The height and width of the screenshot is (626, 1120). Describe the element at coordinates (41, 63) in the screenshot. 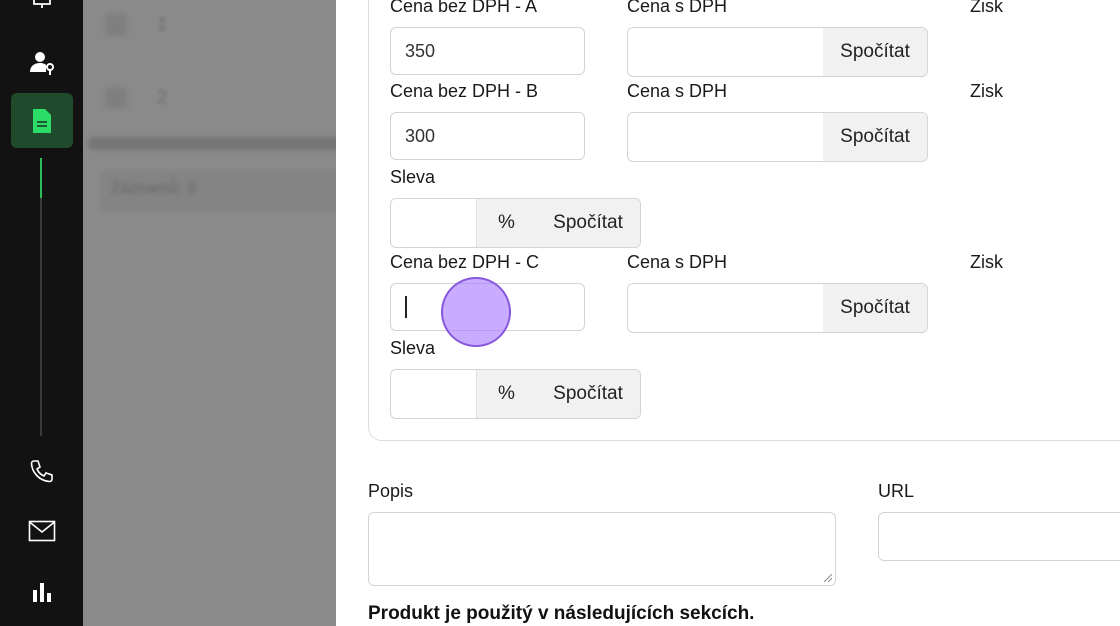

I see `user-key-icon` at that location.